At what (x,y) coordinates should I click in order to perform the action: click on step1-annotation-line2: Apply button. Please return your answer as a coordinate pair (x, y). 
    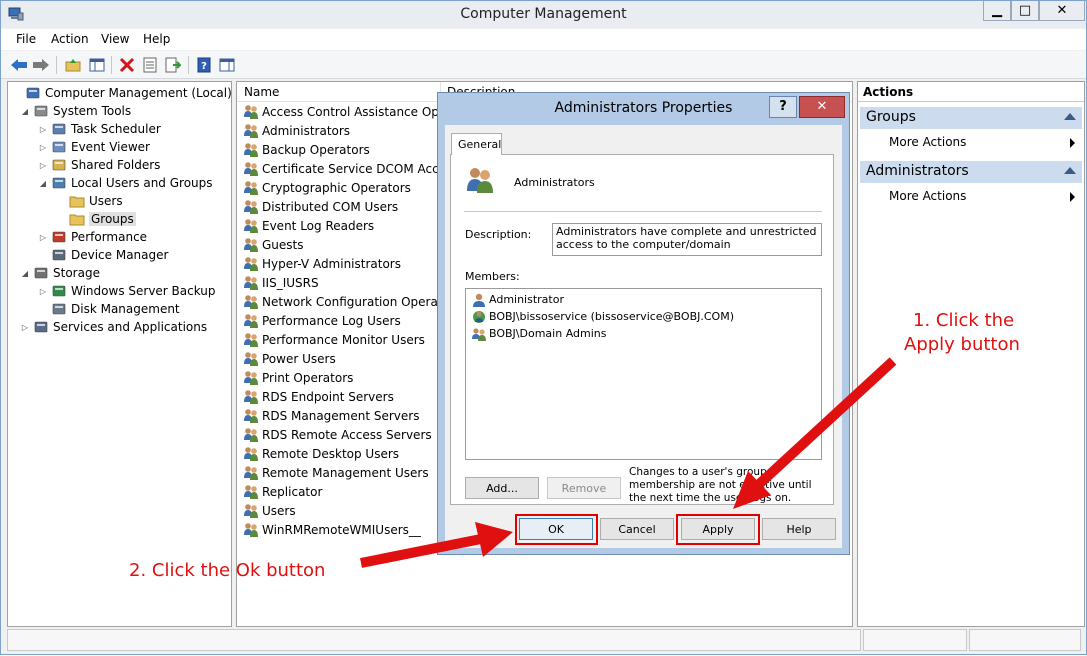
    Looking at the image, I should click on (962, 344).